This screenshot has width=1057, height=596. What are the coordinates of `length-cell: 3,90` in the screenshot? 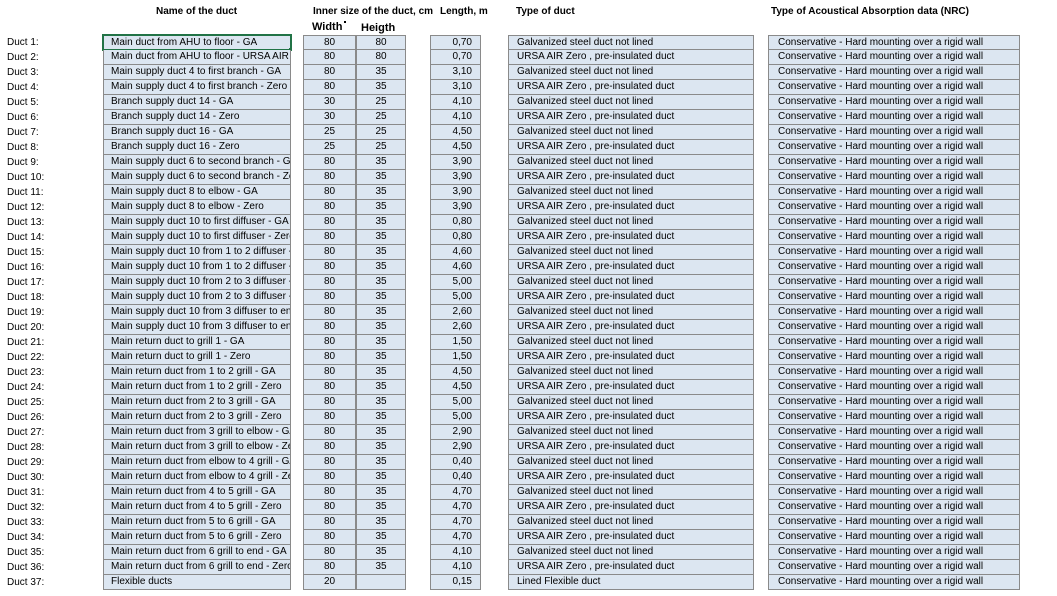 It's located at (455, 207).